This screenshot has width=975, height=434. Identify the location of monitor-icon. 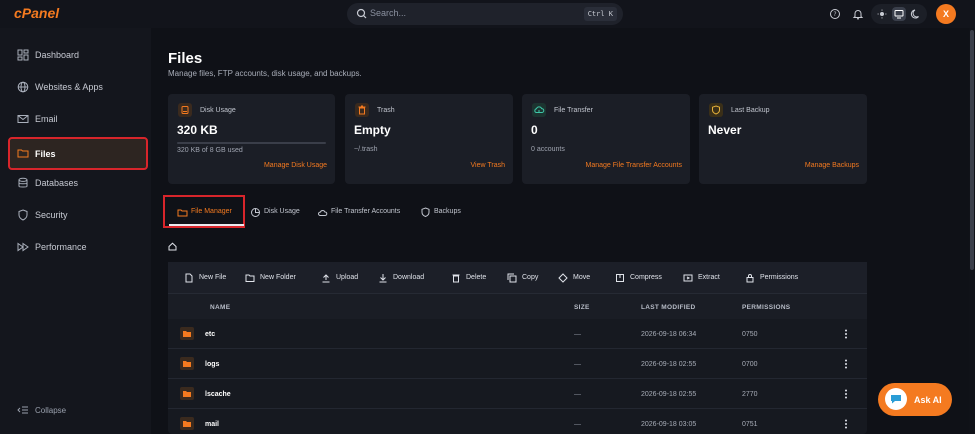
(899, 14).